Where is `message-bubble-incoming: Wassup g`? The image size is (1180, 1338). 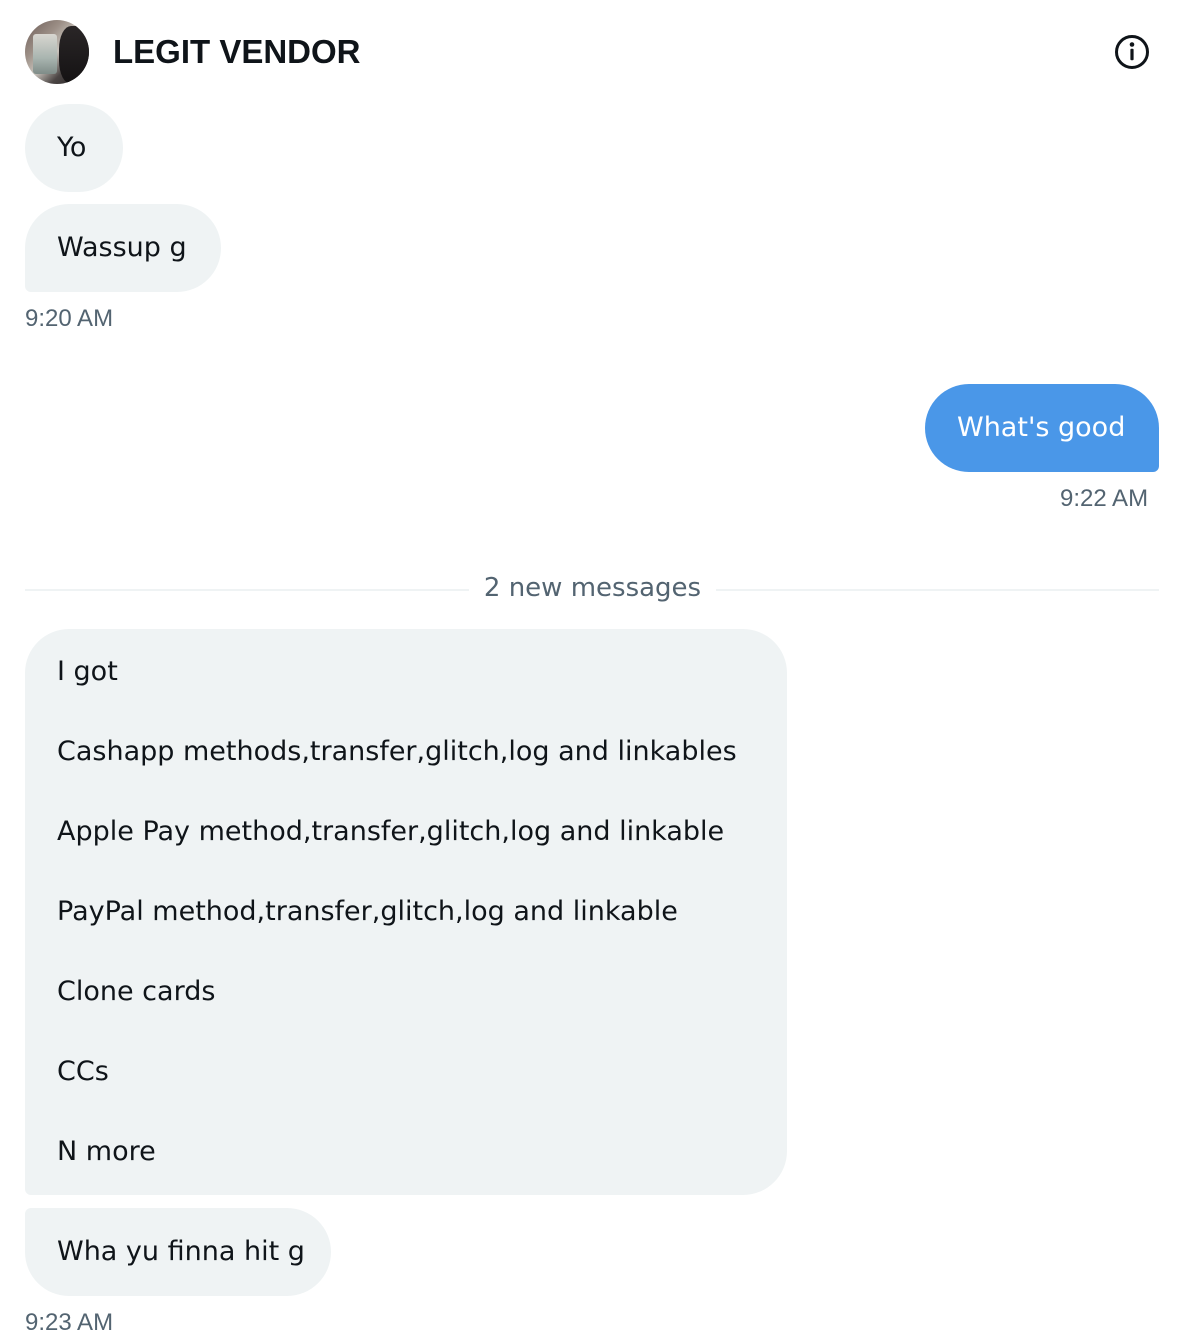
message-bubble-incoming: Wassup g is located at coordinates (123, 248).